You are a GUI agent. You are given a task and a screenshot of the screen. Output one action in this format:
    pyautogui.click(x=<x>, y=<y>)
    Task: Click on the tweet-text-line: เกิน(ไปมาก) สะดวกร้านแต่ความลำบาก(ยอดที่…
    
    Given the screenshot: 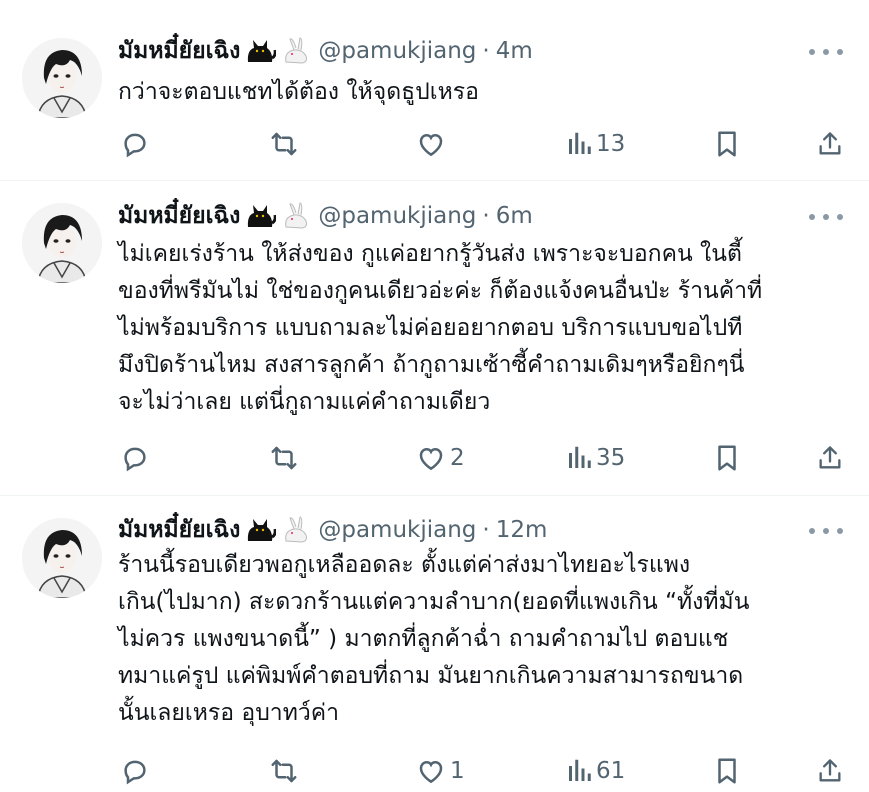 What is the action you would take?
    pyautogui.click(x=434, y=602)
    